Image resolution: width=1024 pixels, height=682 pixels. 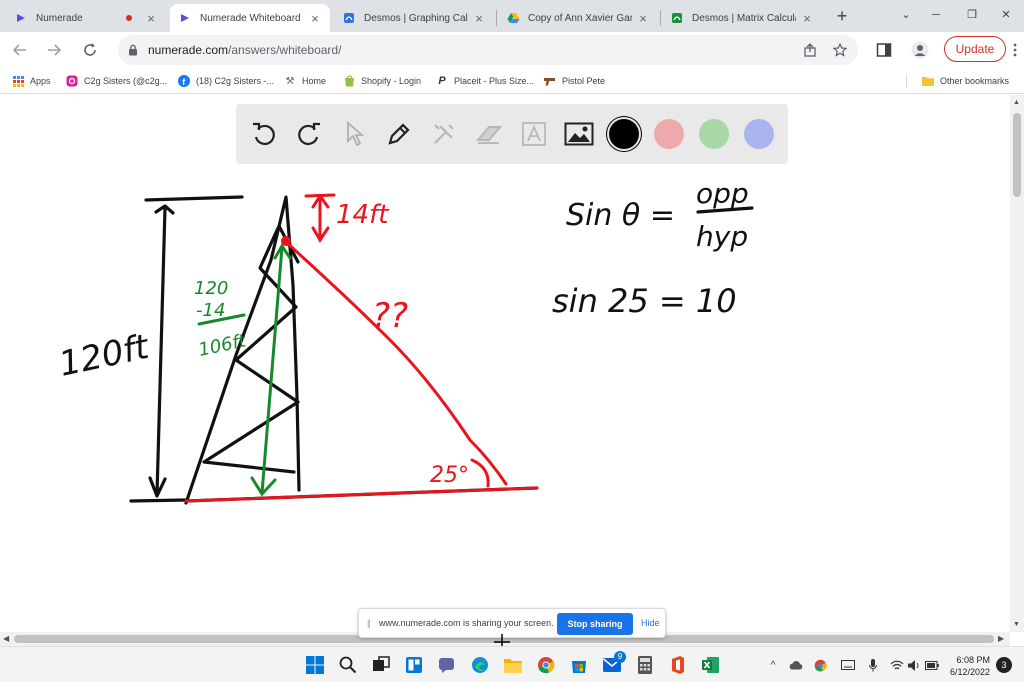 I want to click on tab-numerade: Numerade ×, so click(x=86, y=18).